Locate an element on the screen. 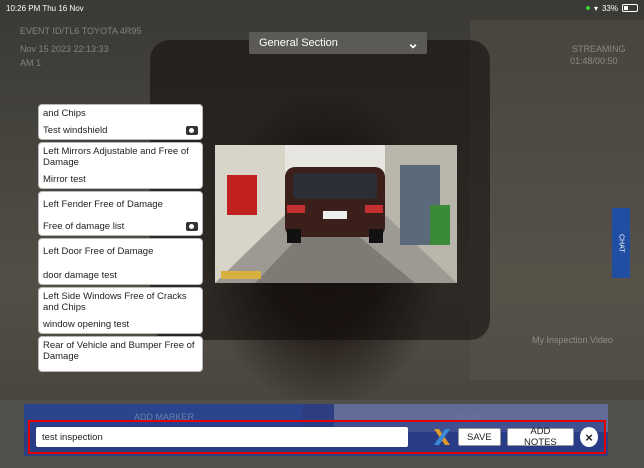  notes-bar: SAVE ADD NOTES × is located at coordinates (317, 437).